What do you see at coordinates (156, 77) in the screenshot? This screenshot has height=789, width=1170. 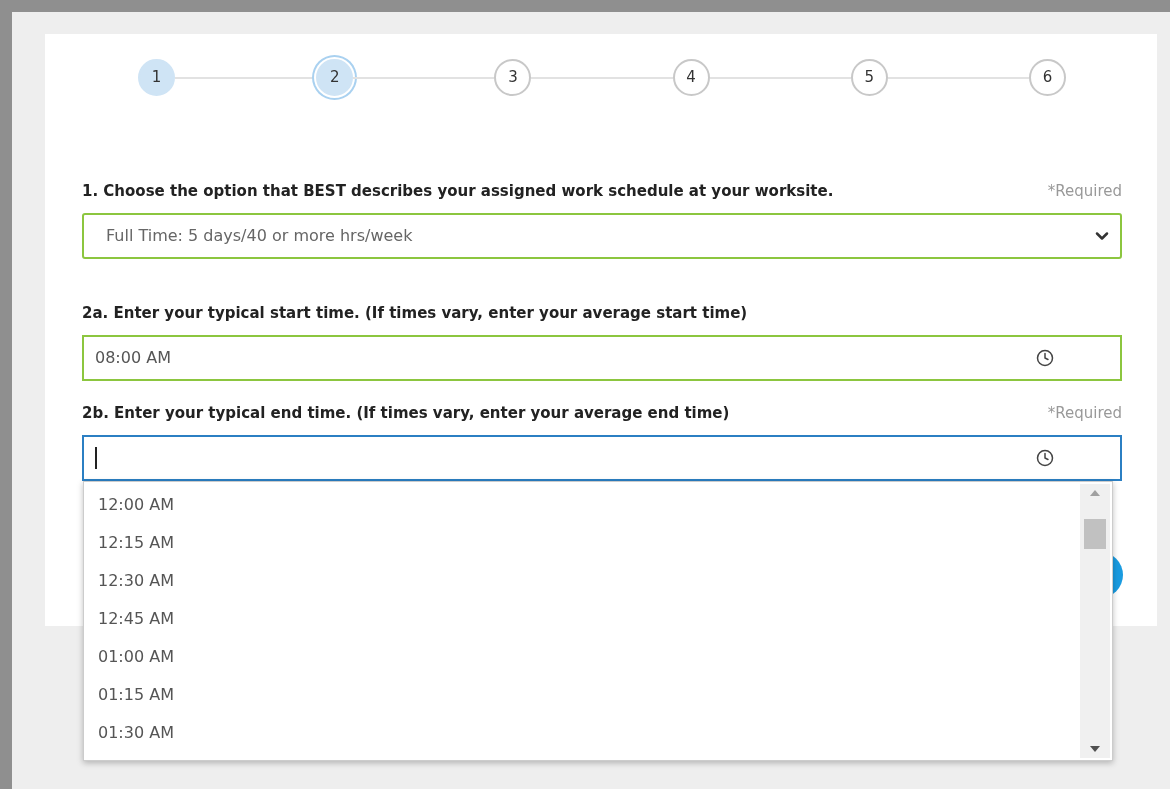 I see `step-indicator: 1` at bounding box center [156, 77].